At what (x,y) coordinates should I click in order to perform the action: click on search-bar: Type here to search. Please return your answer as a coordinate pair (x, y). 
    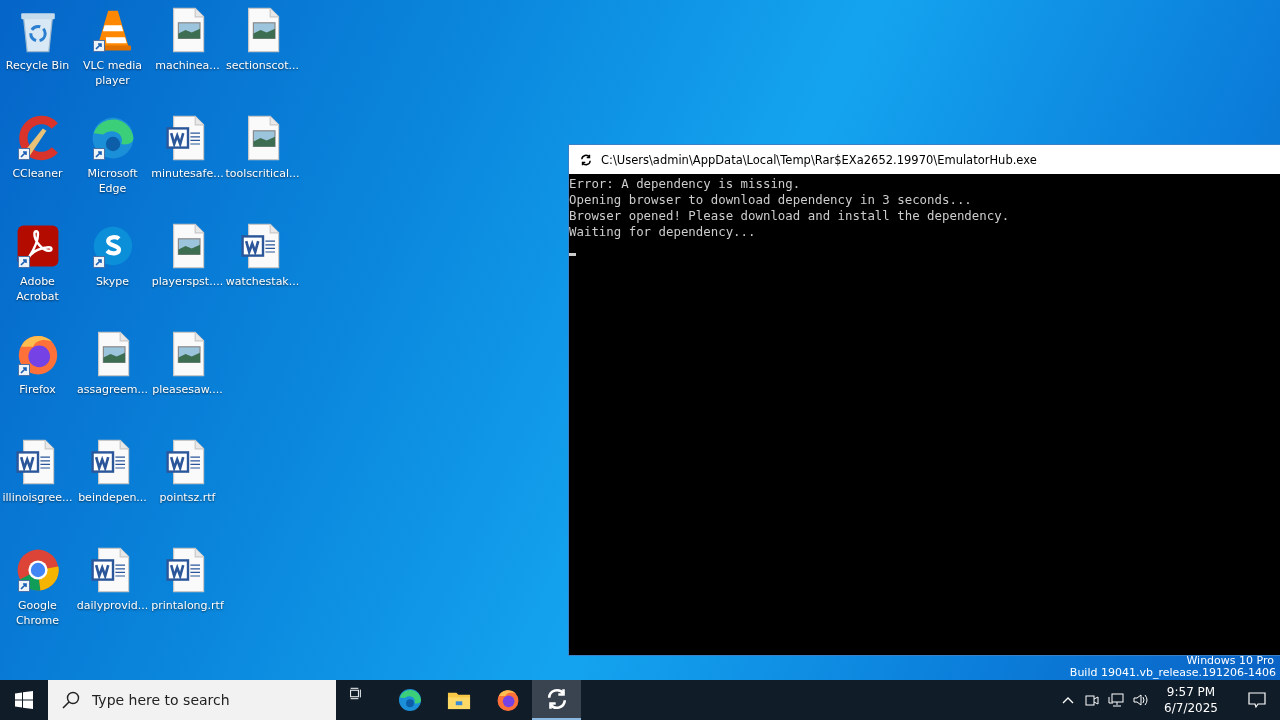
    Looking at the image, I should click on (192, 700).